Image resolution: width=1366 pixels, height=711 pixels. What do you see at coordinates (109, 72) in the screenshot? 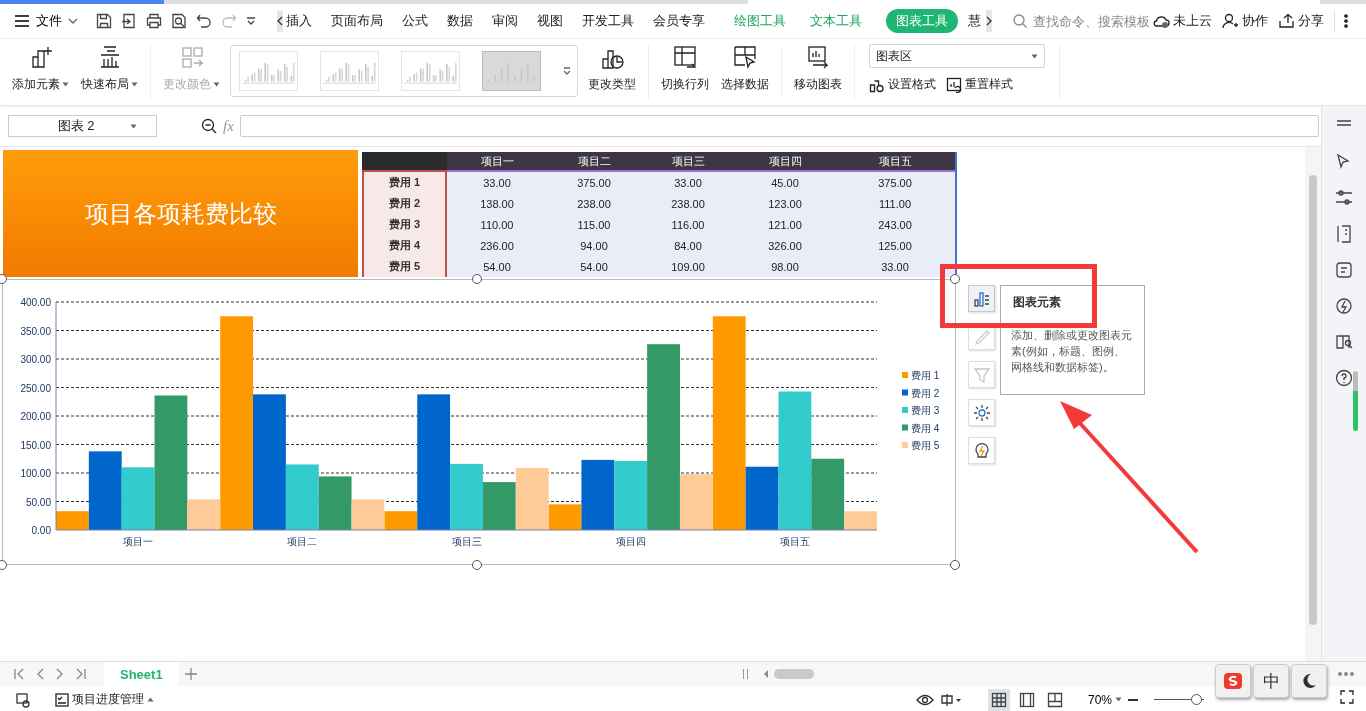
I see `ribbon-button: 快速布局` at bounding box center [109, 72].